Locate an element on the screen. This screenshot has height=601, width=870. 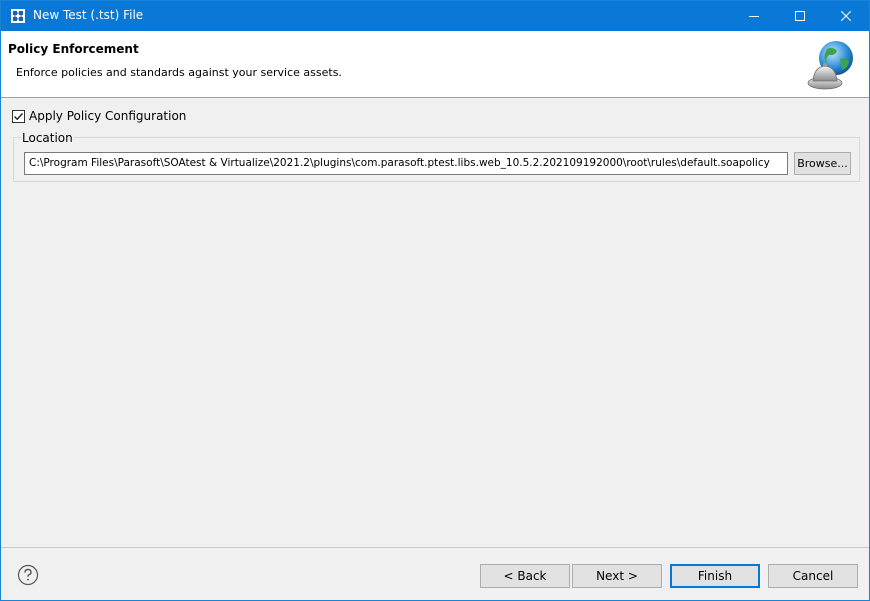
close-button is located at coordinates (846, 16).